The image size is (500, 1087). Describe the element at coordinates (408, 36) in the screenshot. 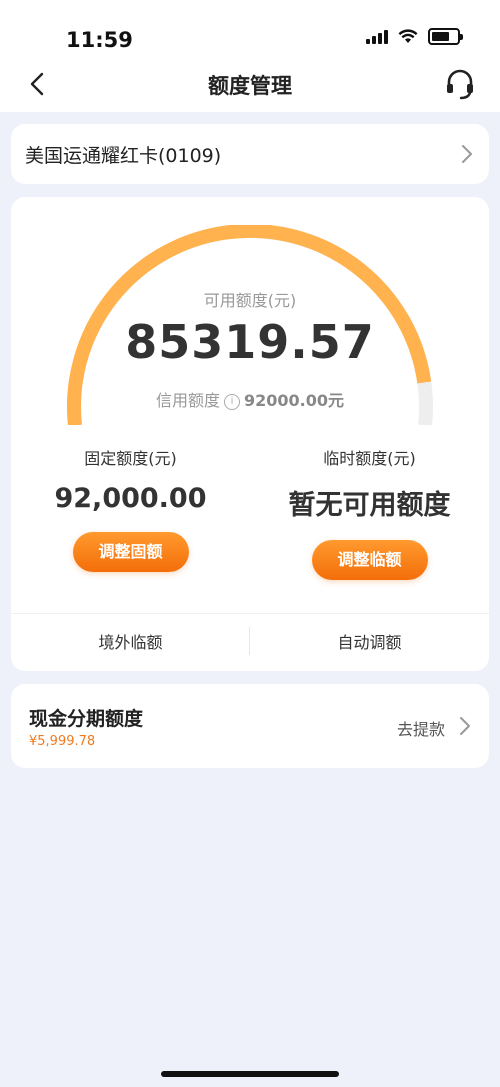

I see `wifi-icon` at that location.